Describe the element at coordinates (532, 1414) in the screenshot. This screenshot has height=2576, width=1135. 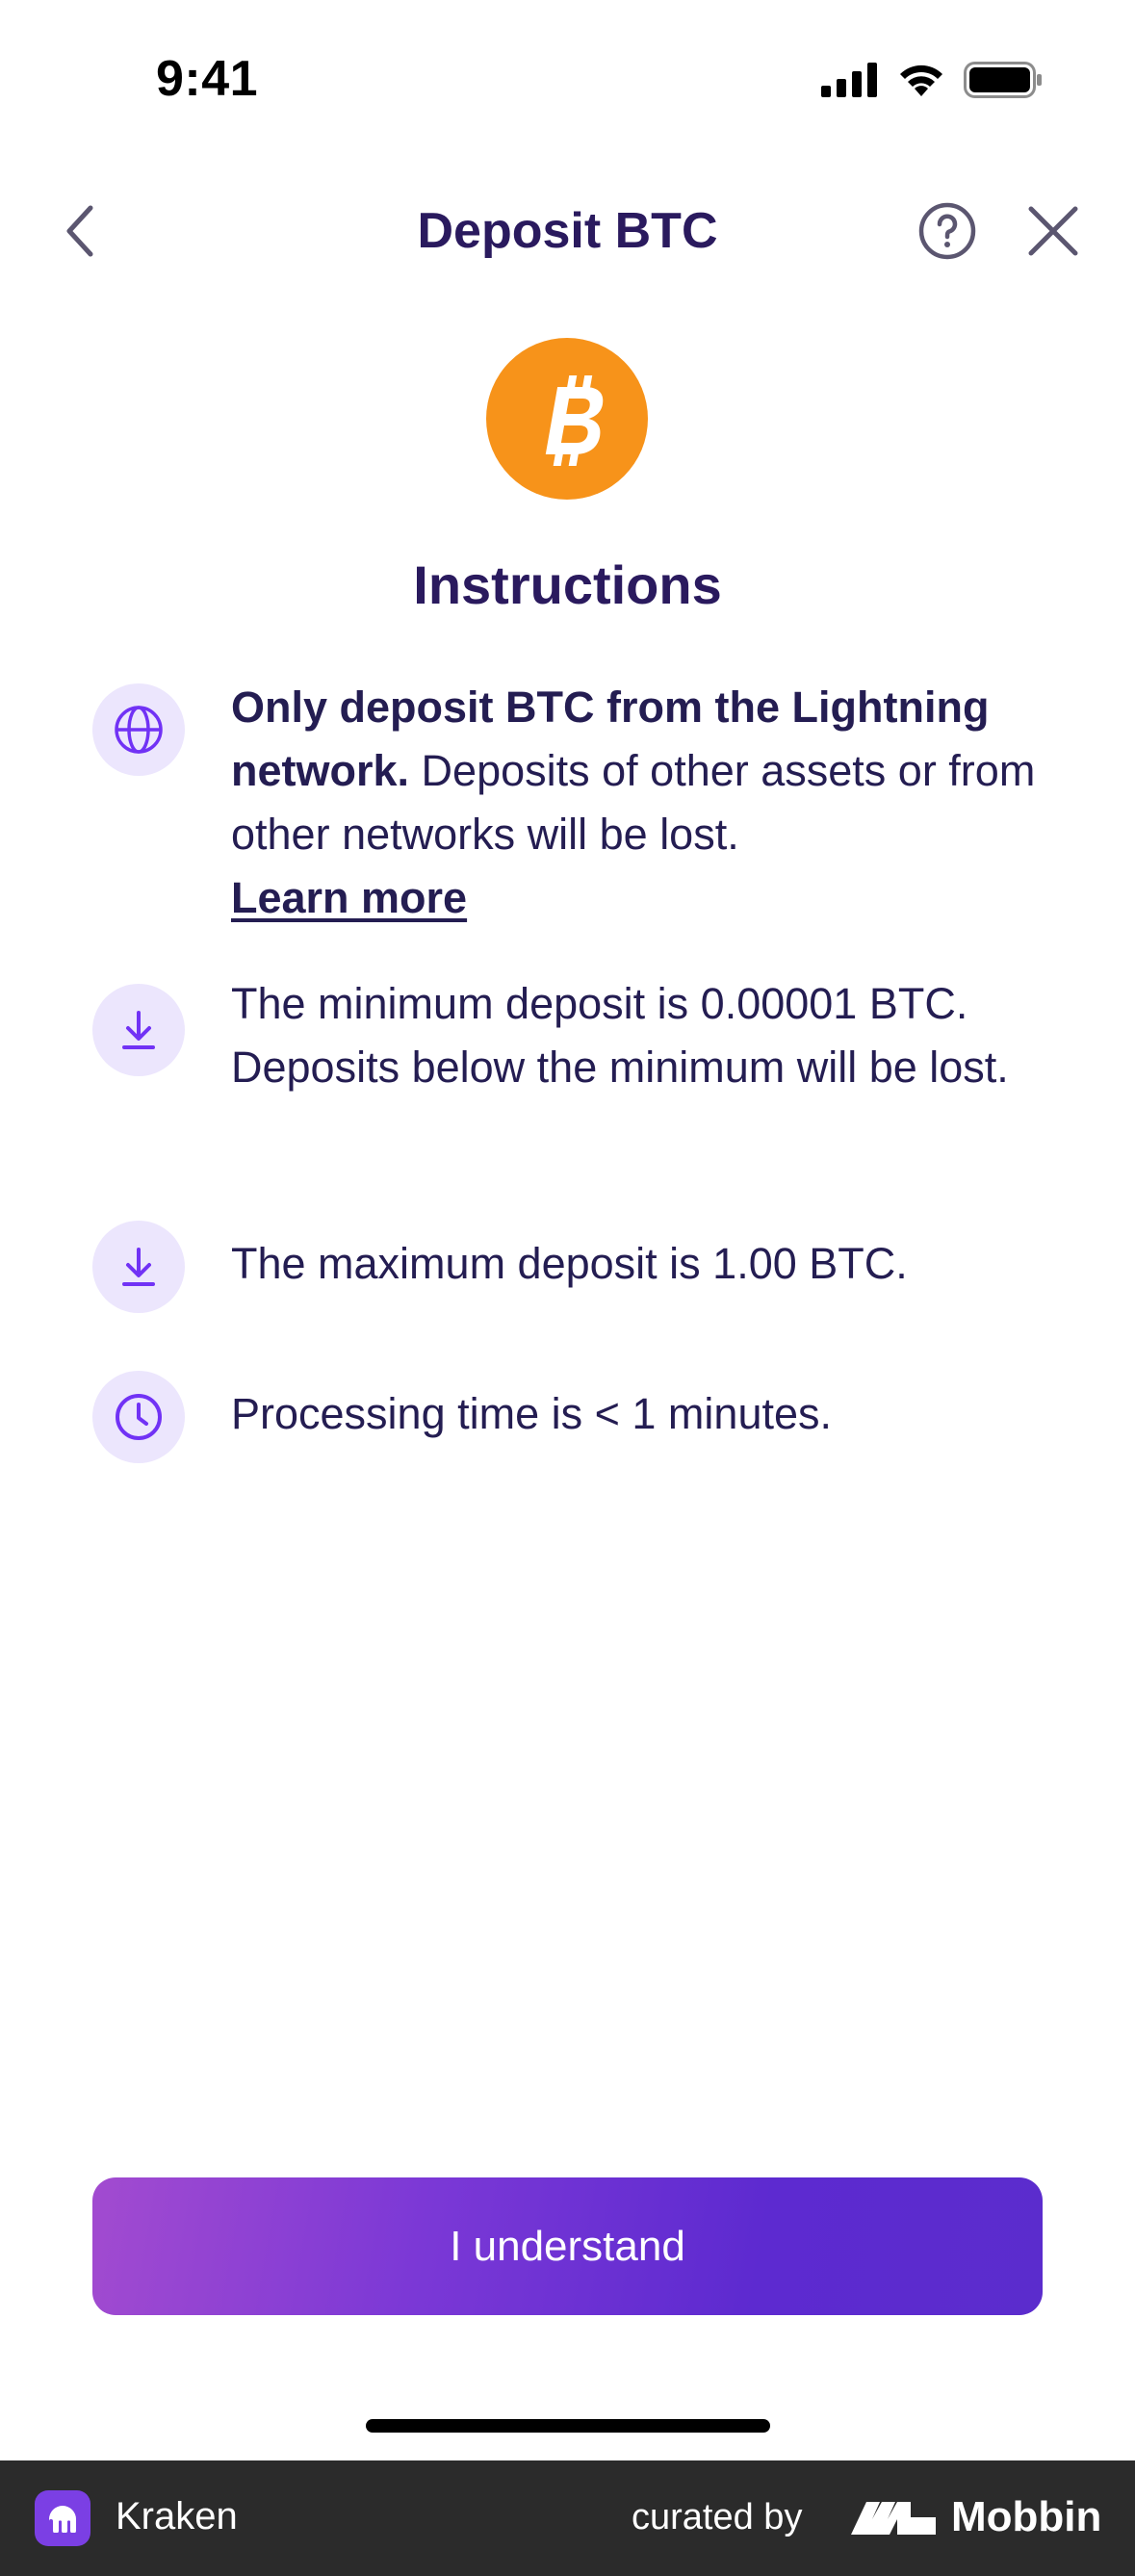
I see `instruction-text-processing: Processing time is < 1 minutes.` at that location.